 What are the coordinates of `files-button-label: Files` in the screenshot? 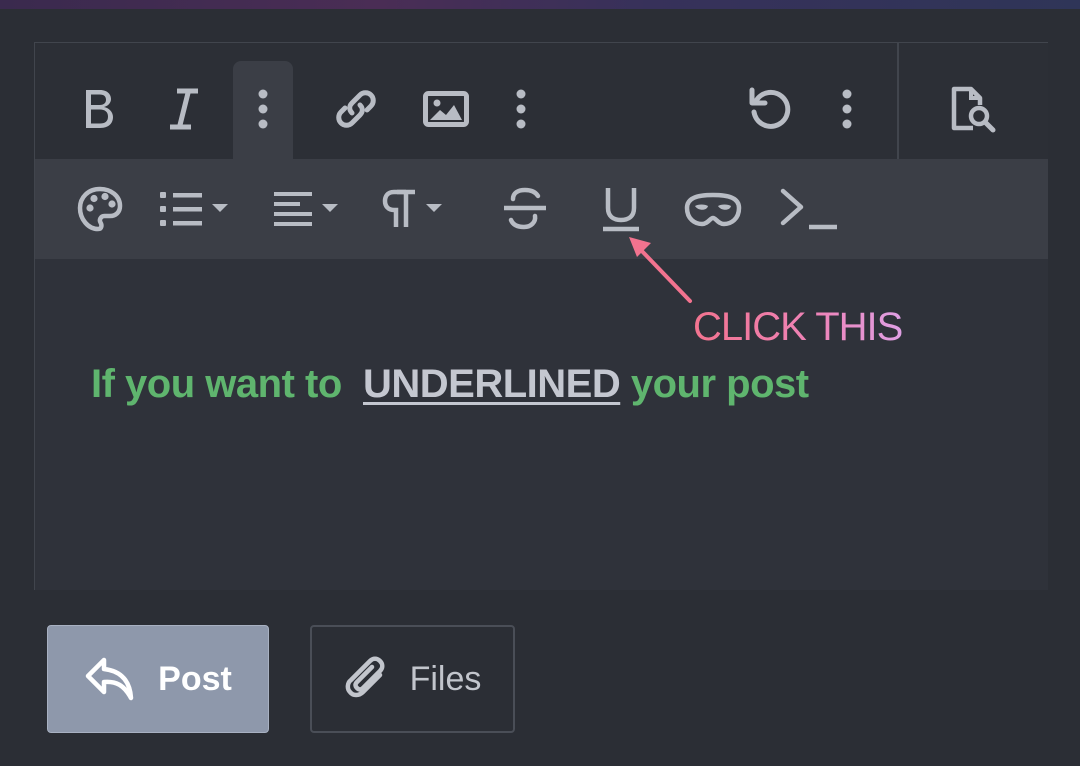 It's located at (445, 678).